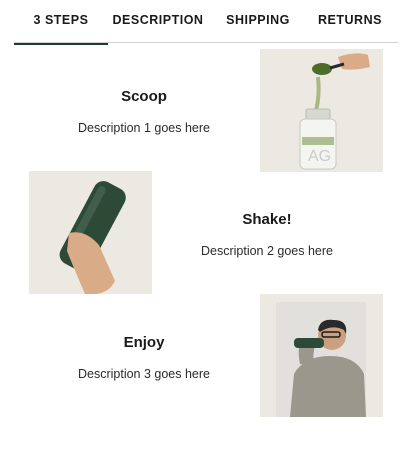 Image resolution: width=412 pixels, height=452 pixels. What do you see at coordinates (267, 251) in the screenshot?
I see `step-2-description: Description 2 goes here` at bounding box center [267, 251].